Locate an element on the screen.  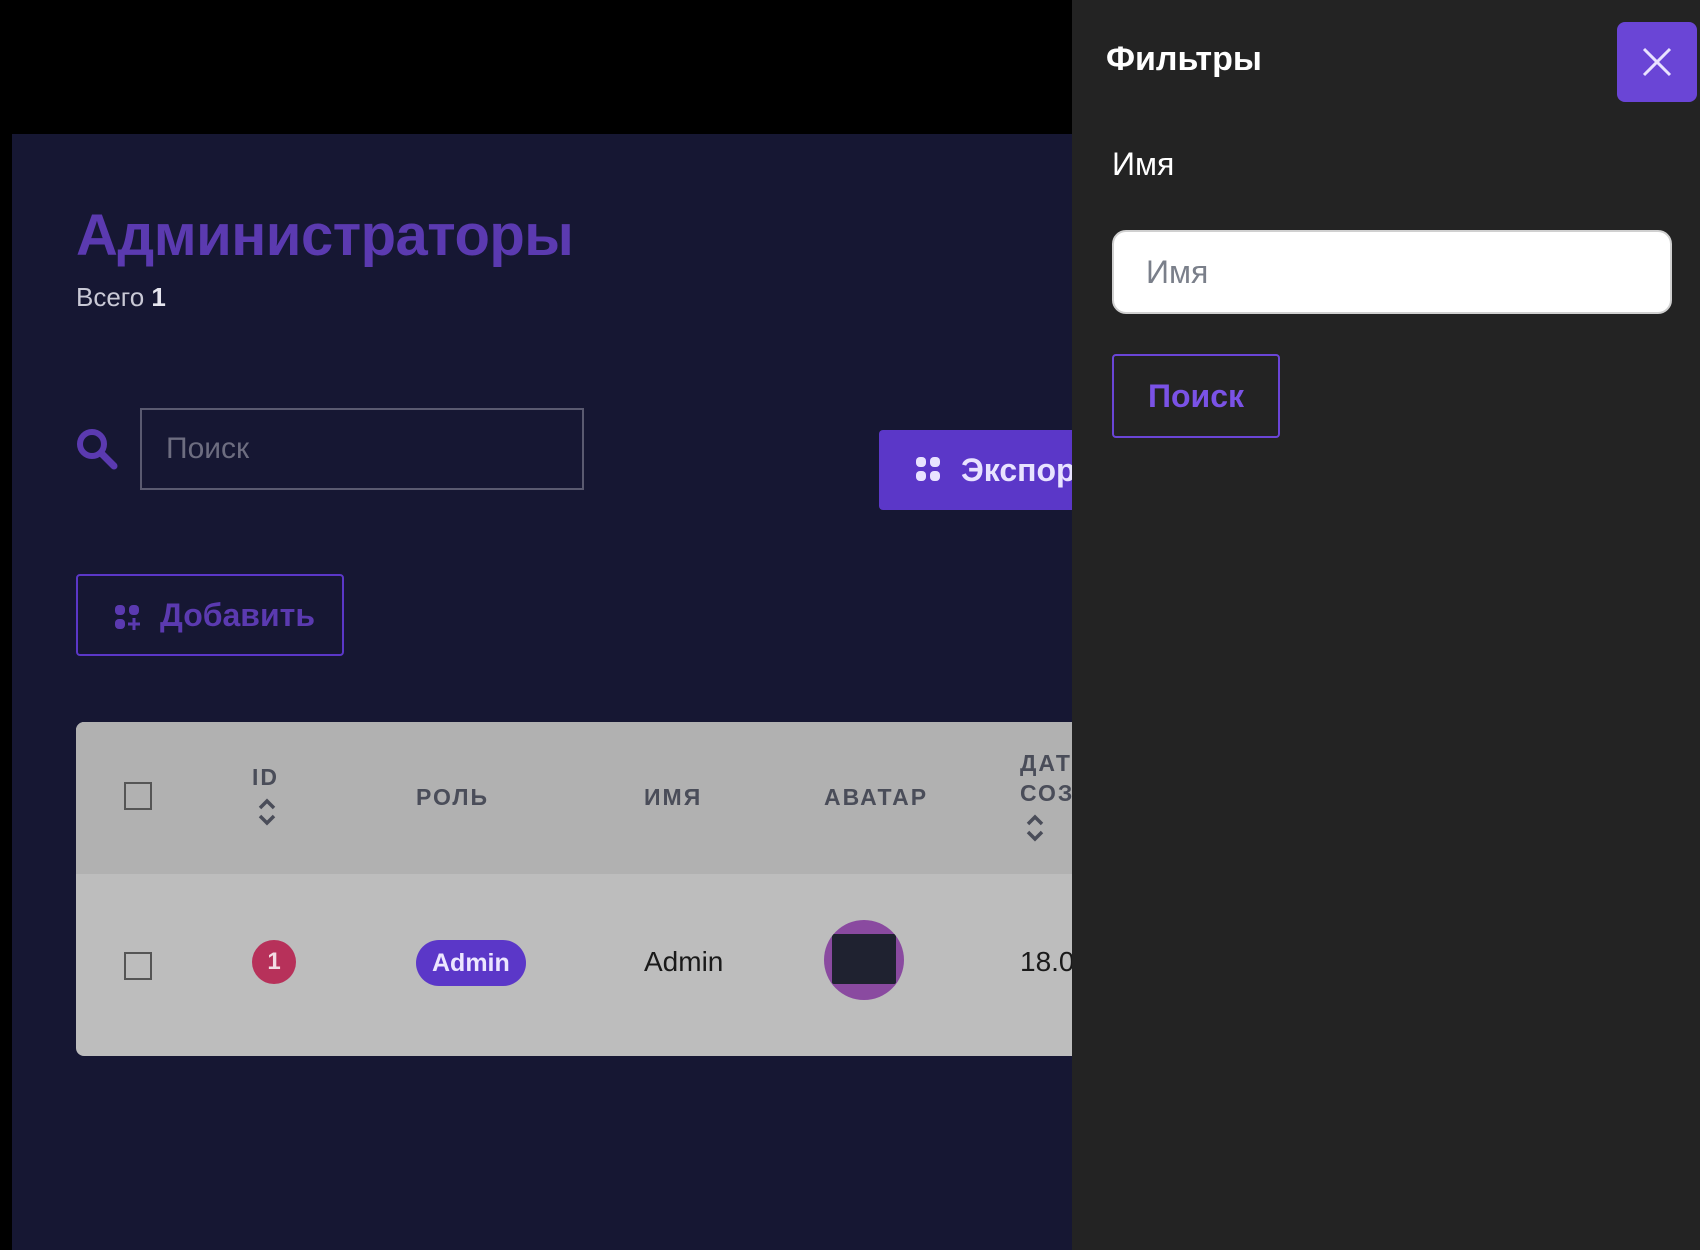
close-button is located at coordinates (1657, 62).